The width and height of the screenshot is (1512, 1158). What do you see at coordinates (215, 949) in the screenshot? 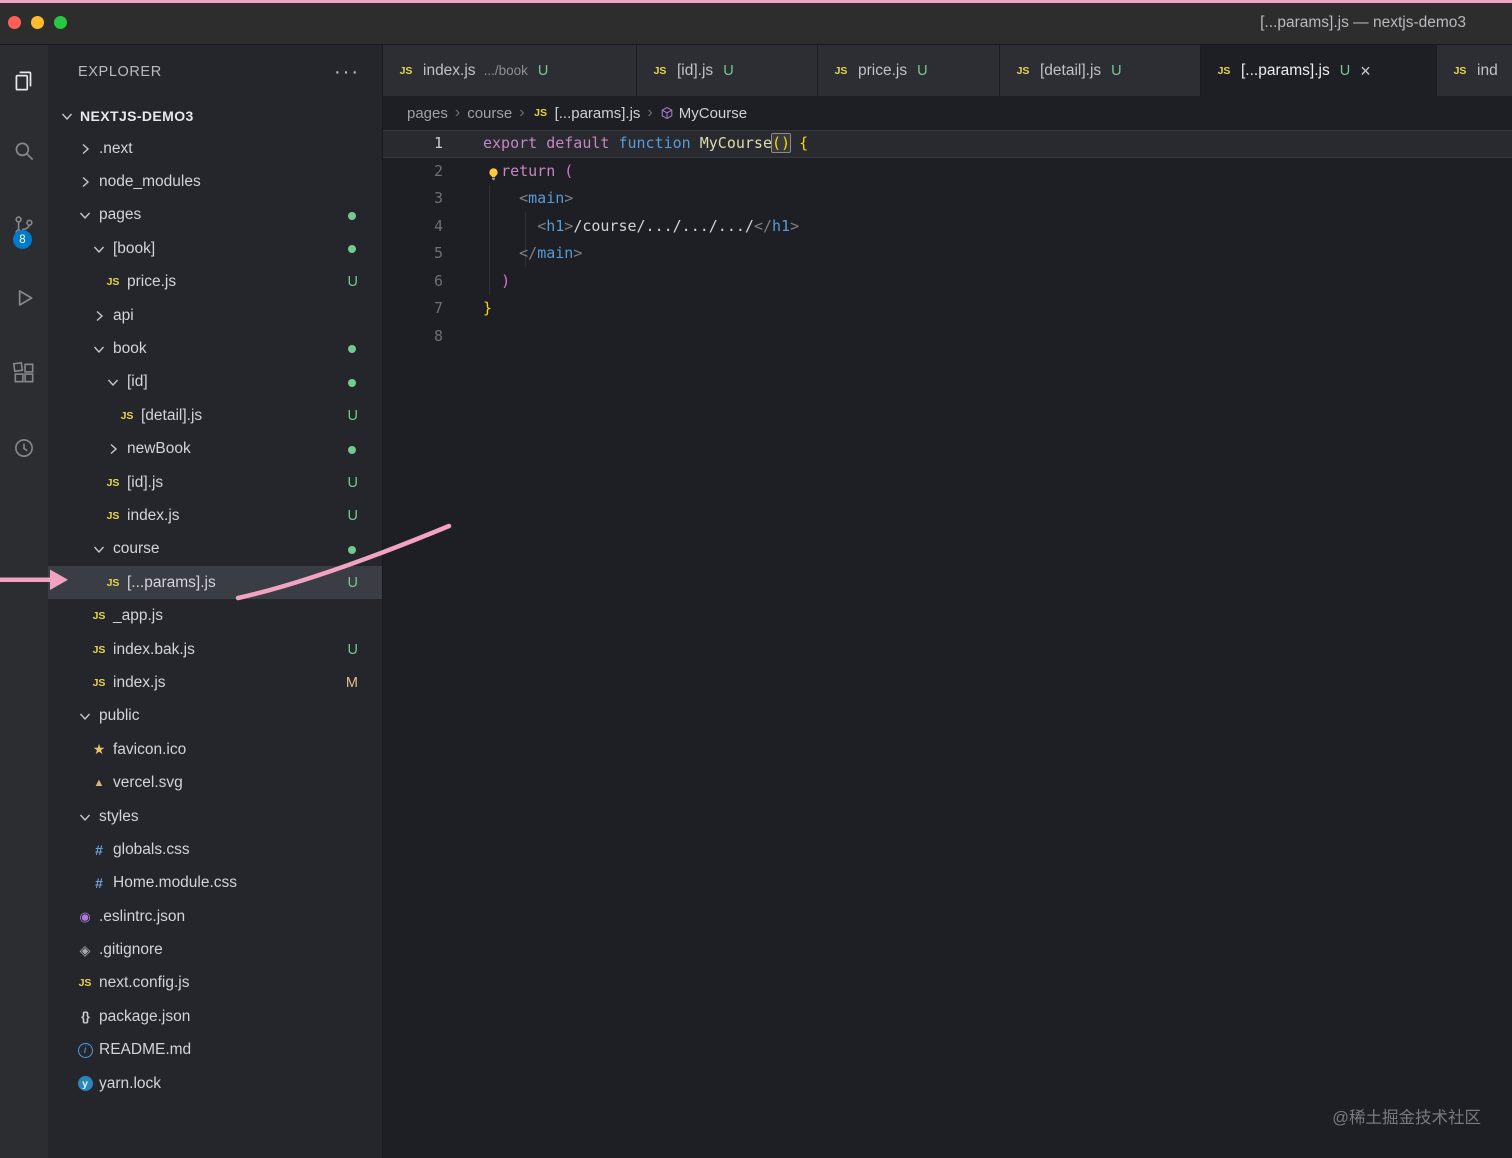
I see `tree-file-.gitignore: ◈ .gitignore` at bounding box center [215, 949].